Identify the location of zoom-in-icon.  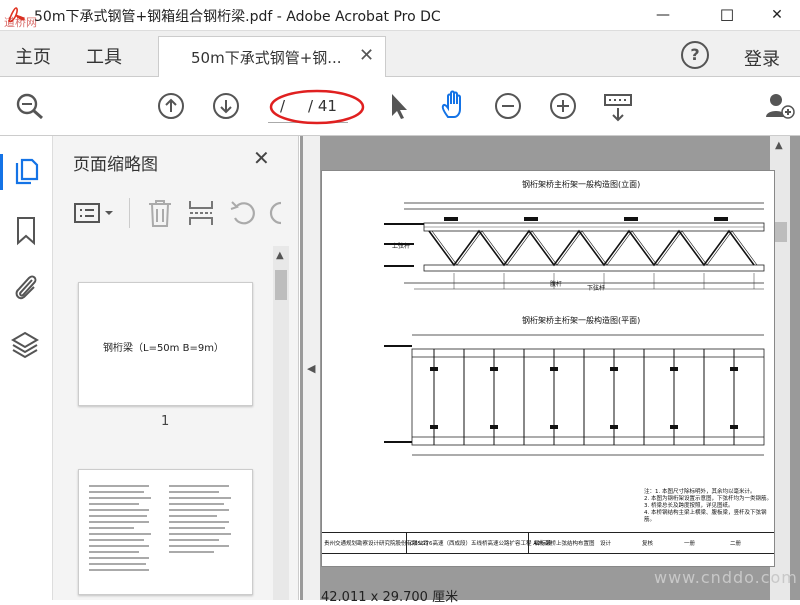
(563, 106).